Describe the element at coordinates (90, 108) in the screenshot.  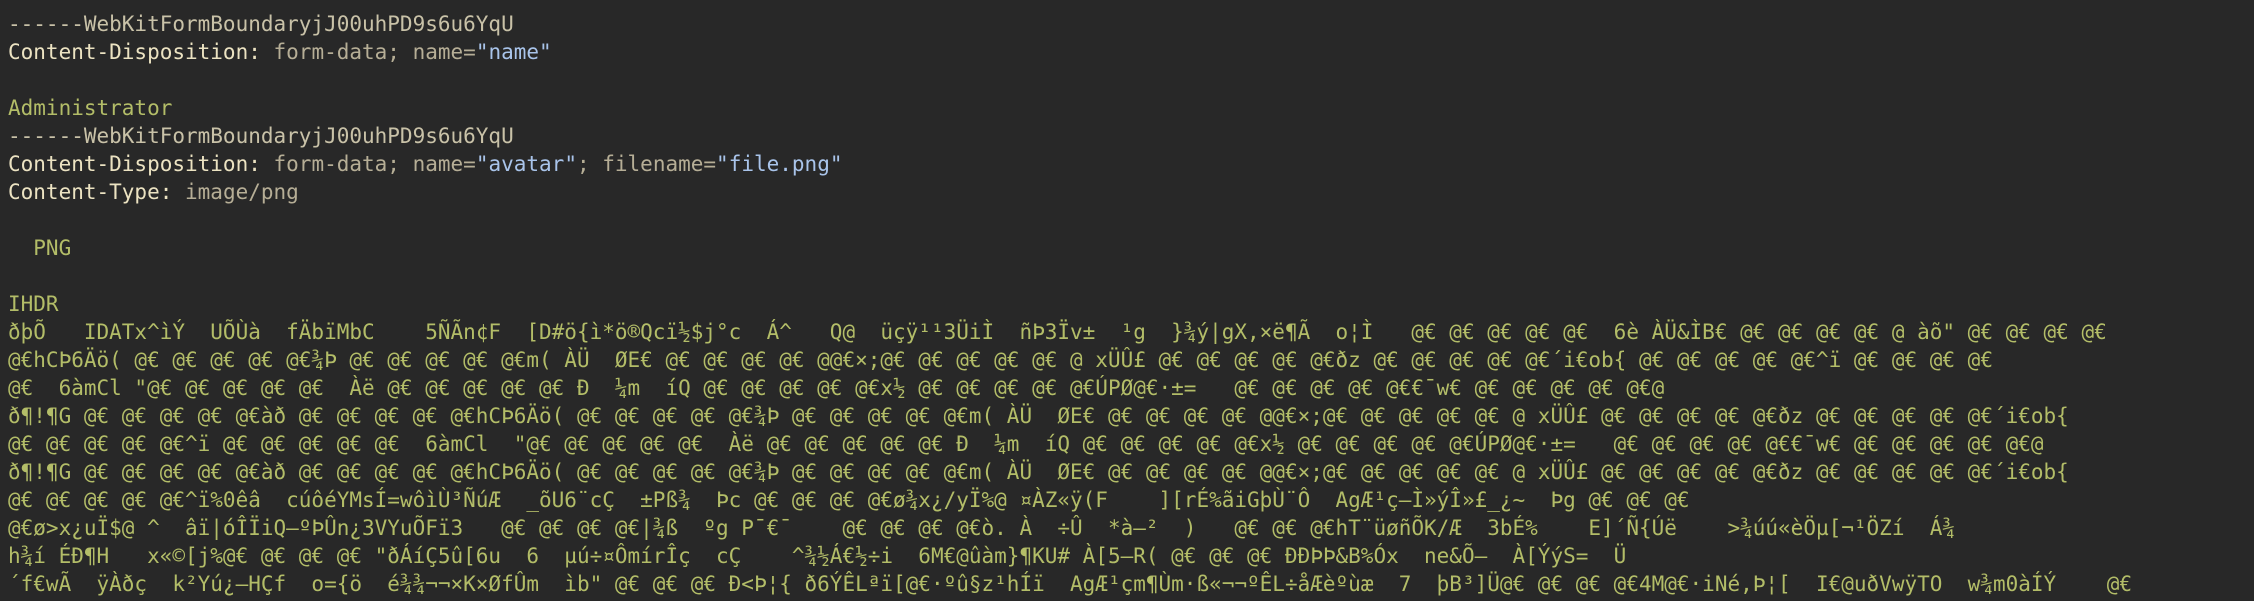
I see `form-value-name: Administrator` at that location.